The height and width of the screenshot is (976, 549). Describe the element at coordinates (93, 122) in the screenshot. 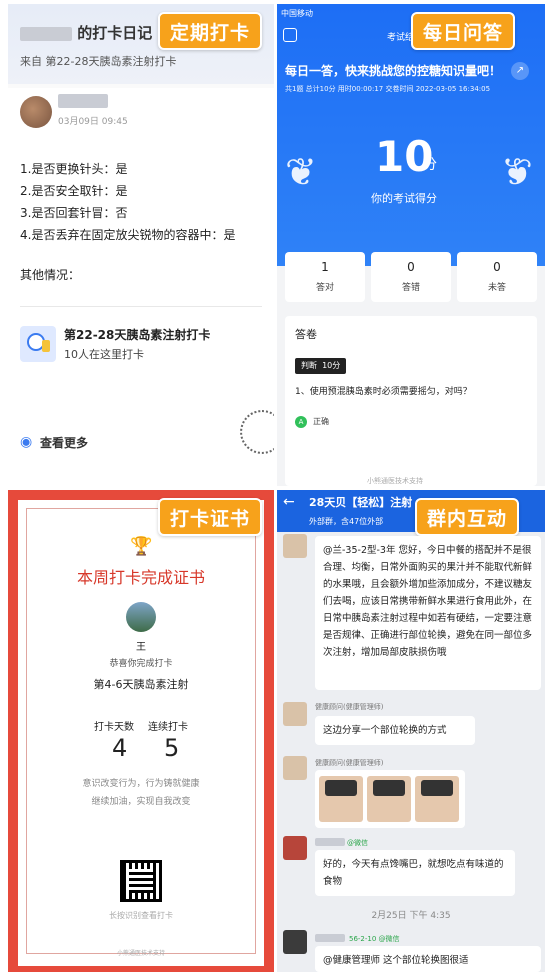

I see `post-date: 03月09日 09:45` at that location.